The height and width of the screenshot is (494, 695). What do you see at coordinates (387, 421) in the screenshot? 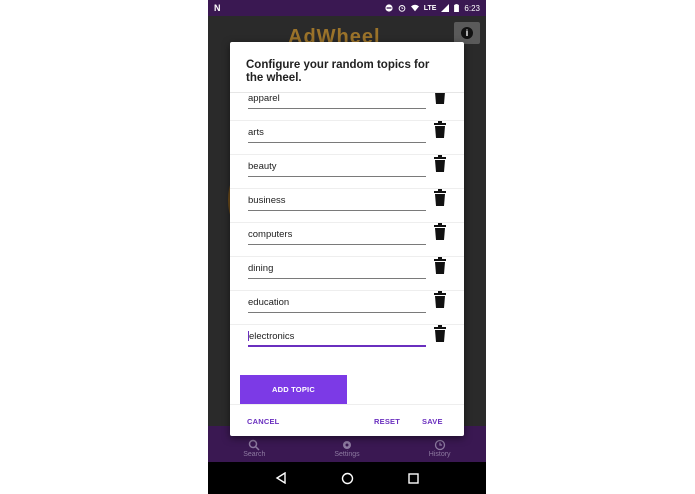
I see `reset-button: RESET` at bounding box center [387, 421].